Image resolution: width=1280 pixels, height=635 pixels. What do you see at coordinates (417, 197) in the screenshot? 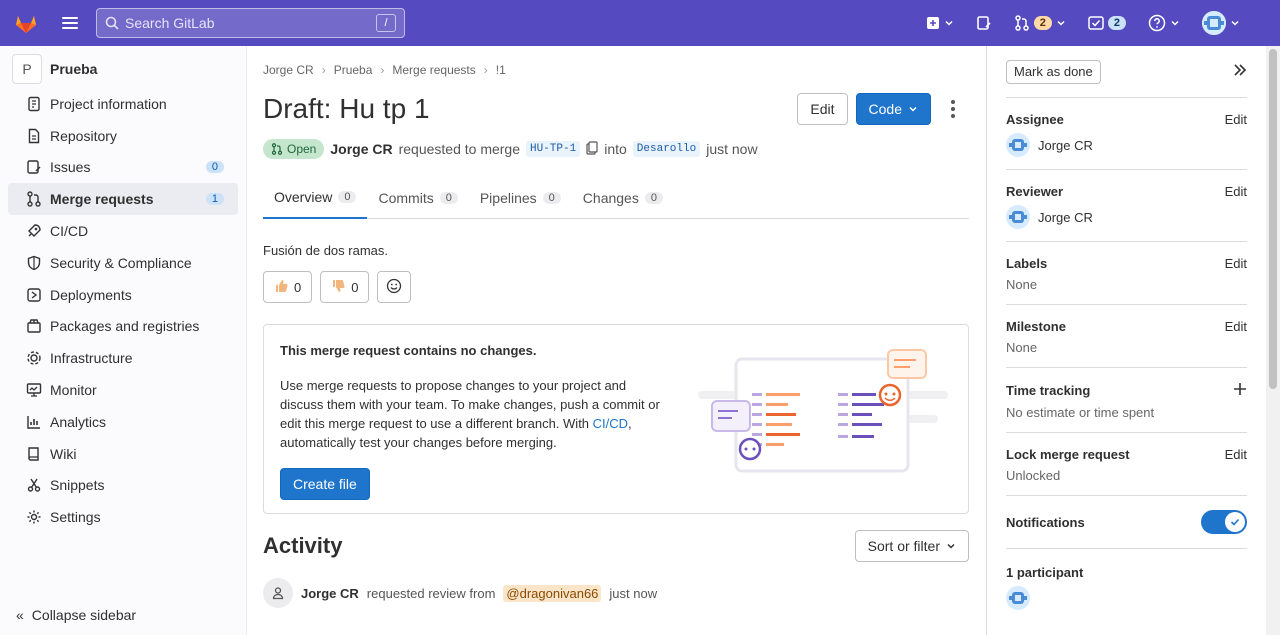
I see `tab-commits: Commits 0` at bounding box center [417, 197].